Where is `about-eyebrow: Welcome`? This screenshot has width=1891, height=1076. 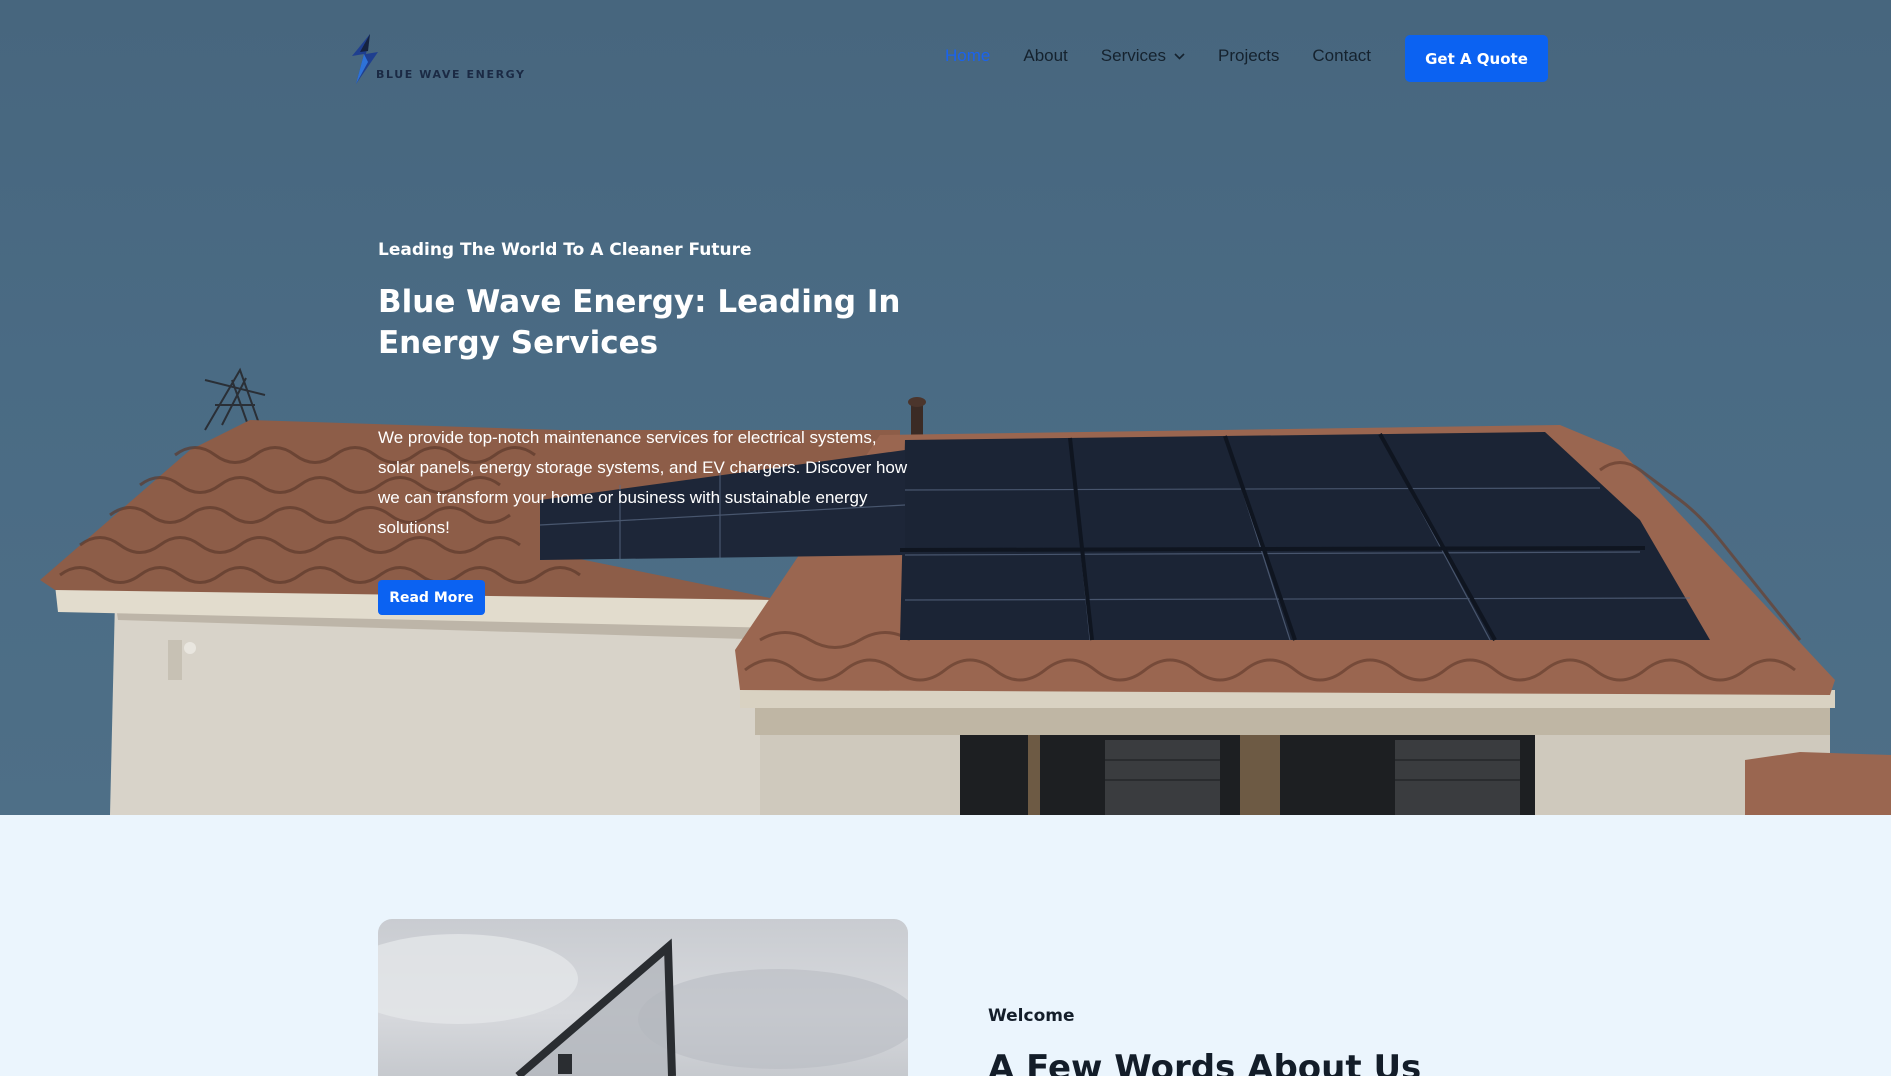
about-eyebrow: Welcome is located at coordinates (1031, 1016).